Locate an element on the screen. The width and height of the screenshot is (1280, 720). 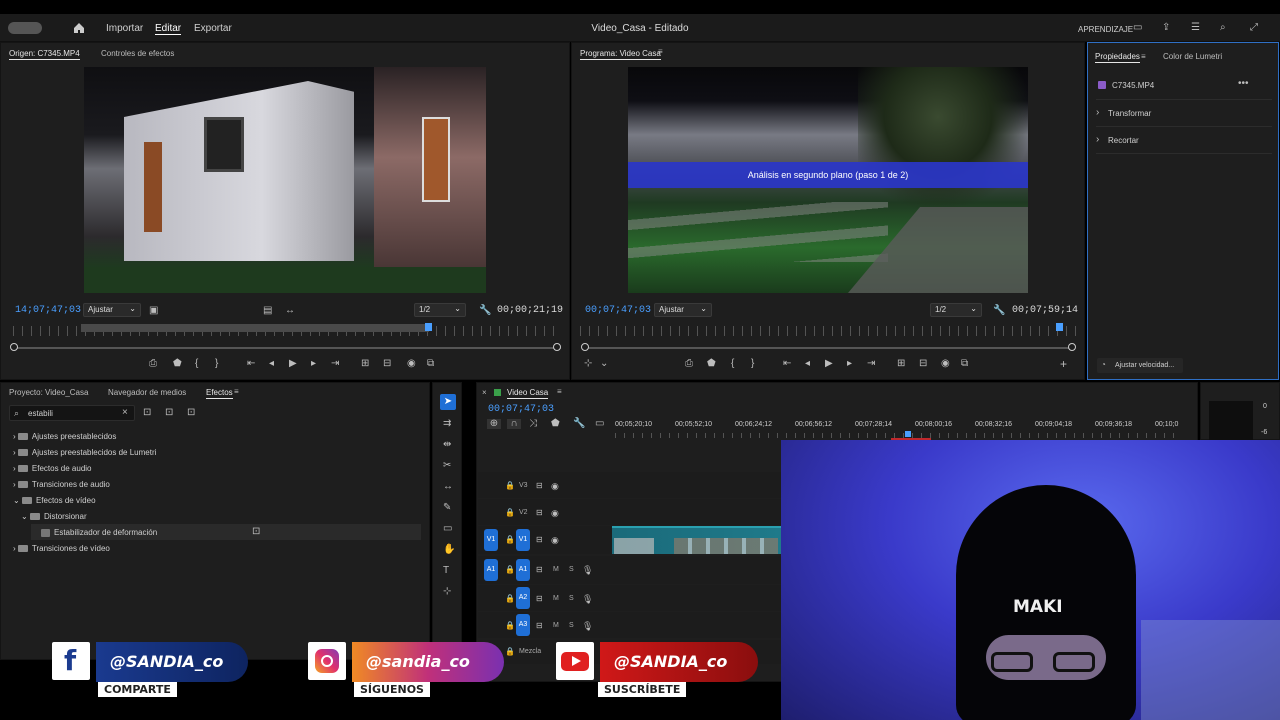
program-playhead is located at coordinates (1059, 327).